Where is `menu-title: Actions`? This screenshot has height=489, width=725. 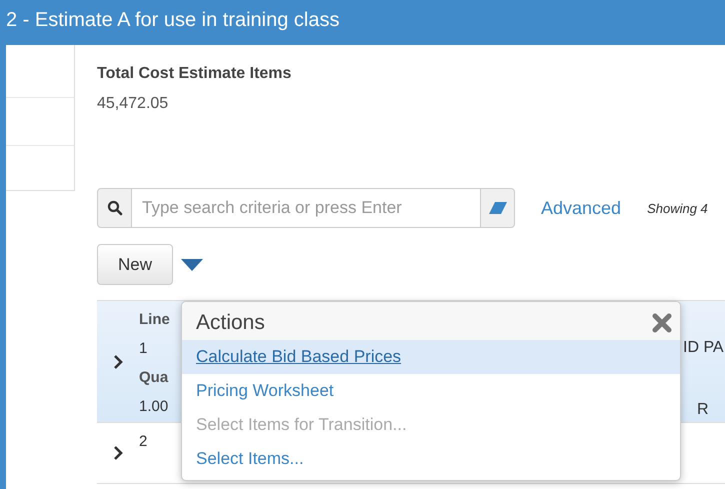
menu-title: Actions is located at coordinates (230, 323).